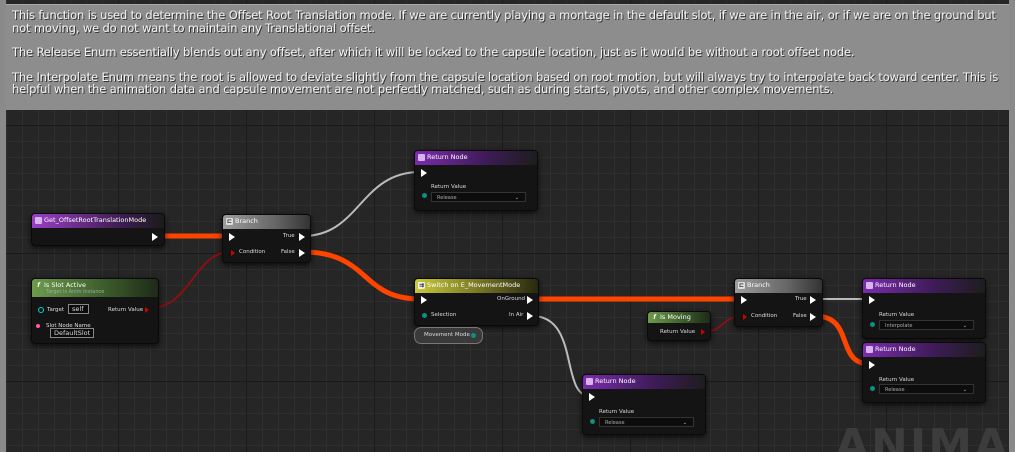 The height and width of the screenshot is (452, 1015). Describe the element at coordinates (474, 285) in the screenshot. I see `node-title: Switch on E_MovementMode` at that location.